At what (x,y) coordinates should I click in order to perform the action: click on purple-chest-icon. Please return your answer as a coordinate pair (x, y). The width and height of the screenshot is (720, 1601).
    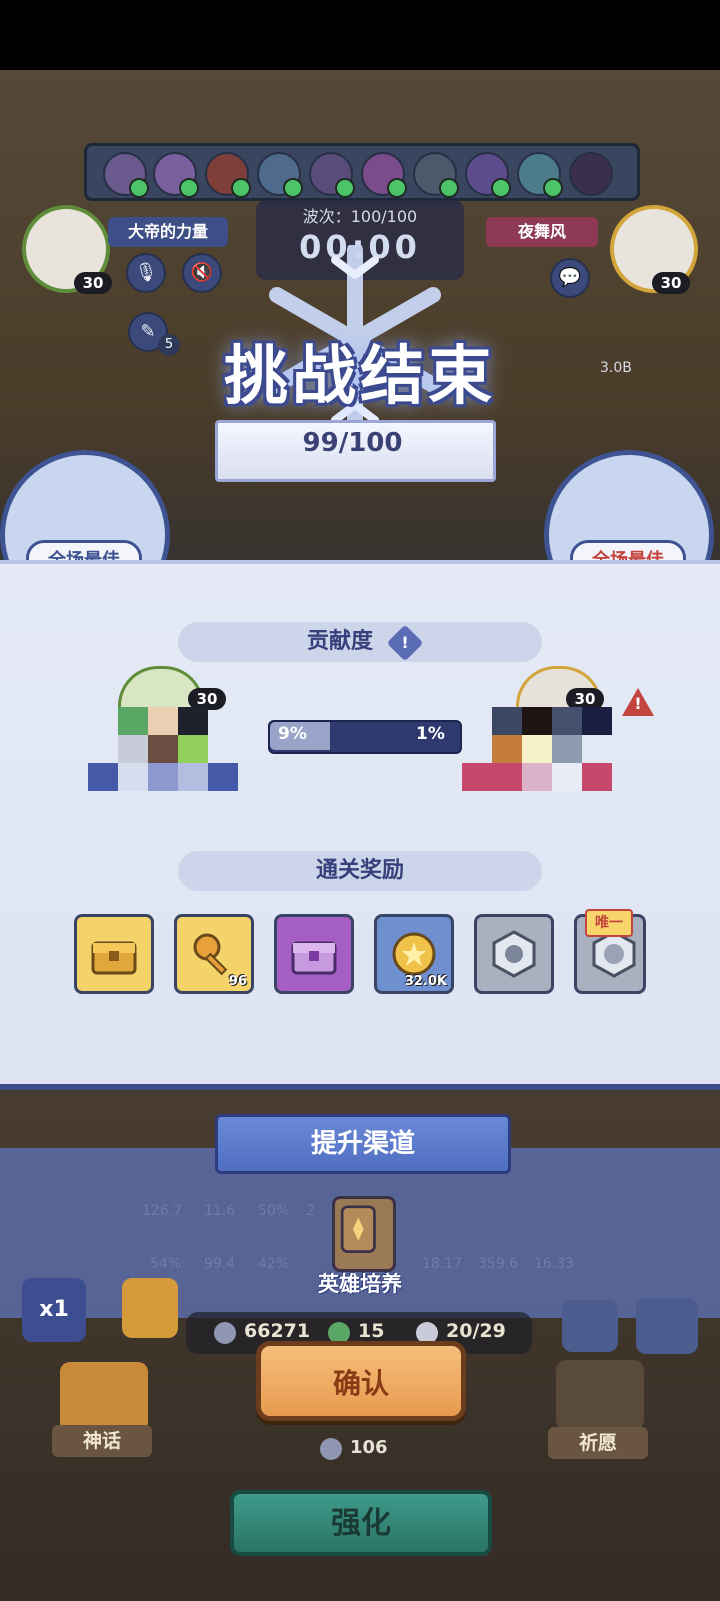
    Looking at the image, I should click on (314, 958).